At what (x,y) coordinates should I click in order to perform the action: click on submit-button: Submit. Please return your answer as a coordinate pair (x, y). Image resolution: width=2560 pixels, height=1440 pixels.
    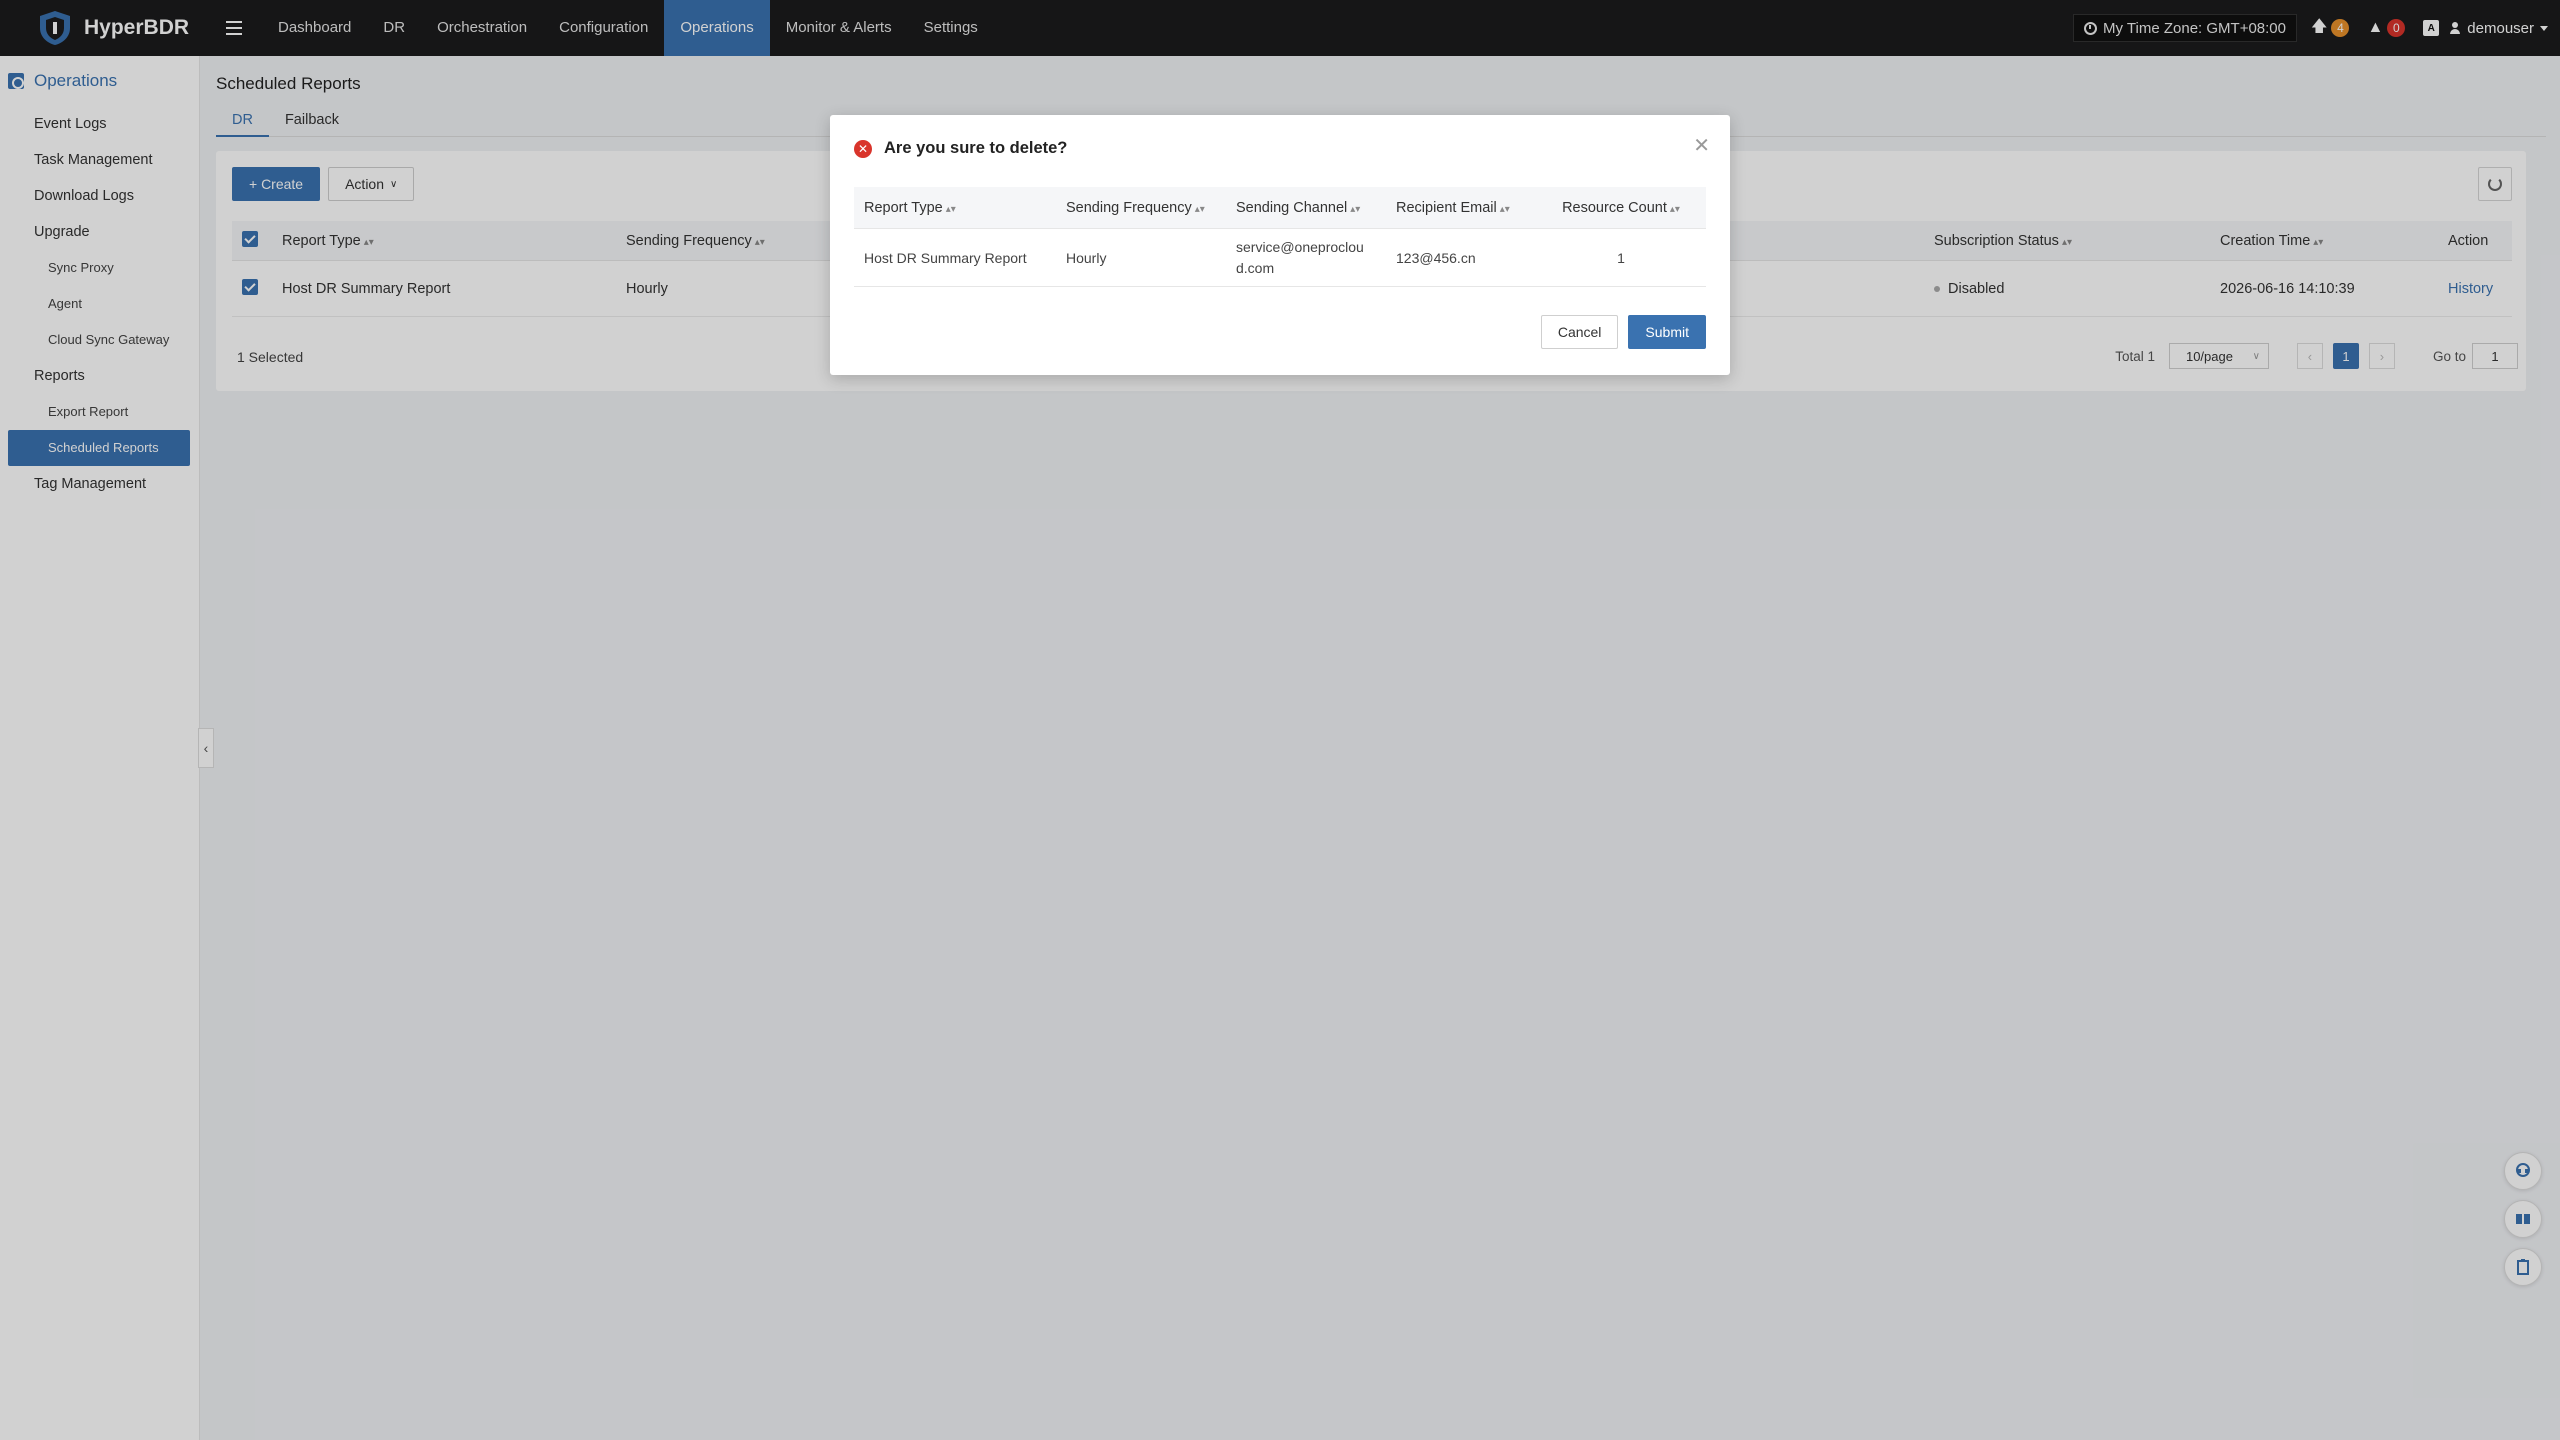
    Looking at the image, I should click on (1667, 332).